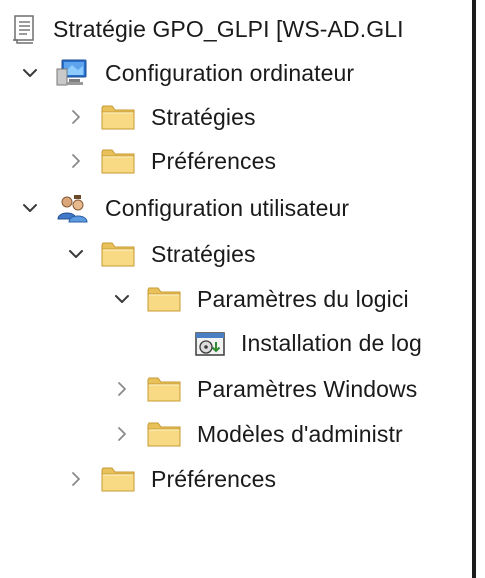 The width and height of the screenshot is (485, 578). What do you see at coordinates (230, 73) in the screenshot?
I see `tree-node-label: Configuration ordinateur` at bounding box center [230, 73].